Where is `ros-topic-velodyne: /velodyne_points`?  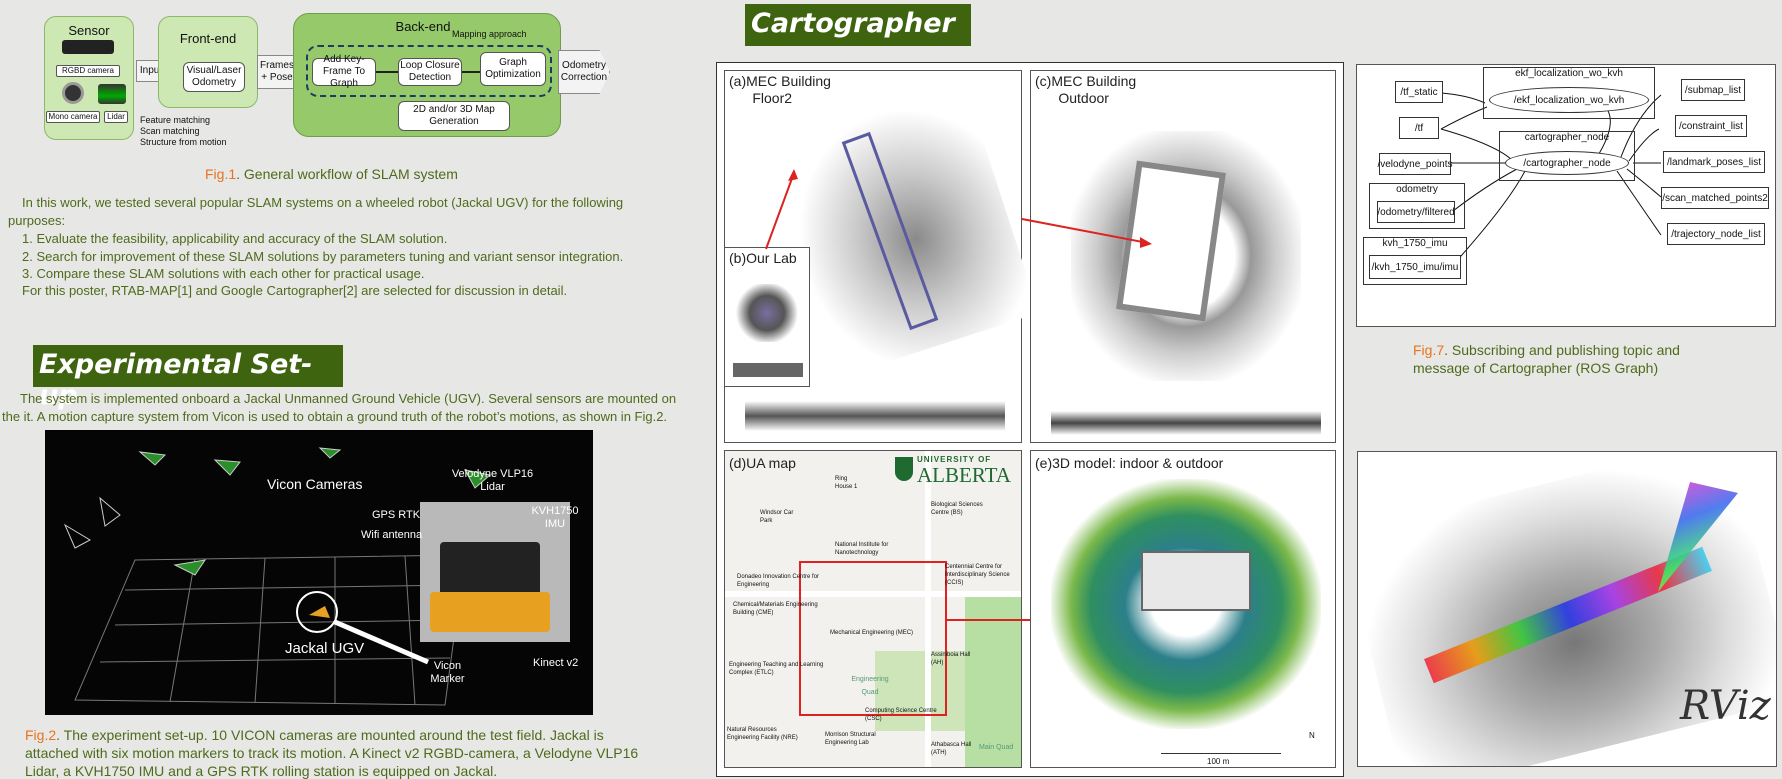 ros-topic-velodyne: /velodyne_points is located at coordinates (1415, 164).